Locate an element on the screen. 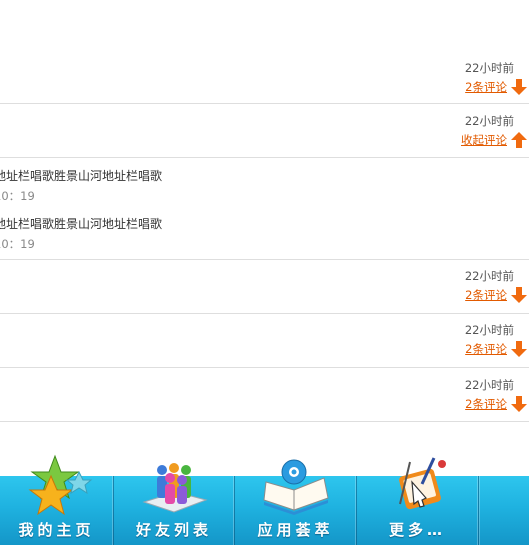  book-icon is located at coordinates (295, 487).